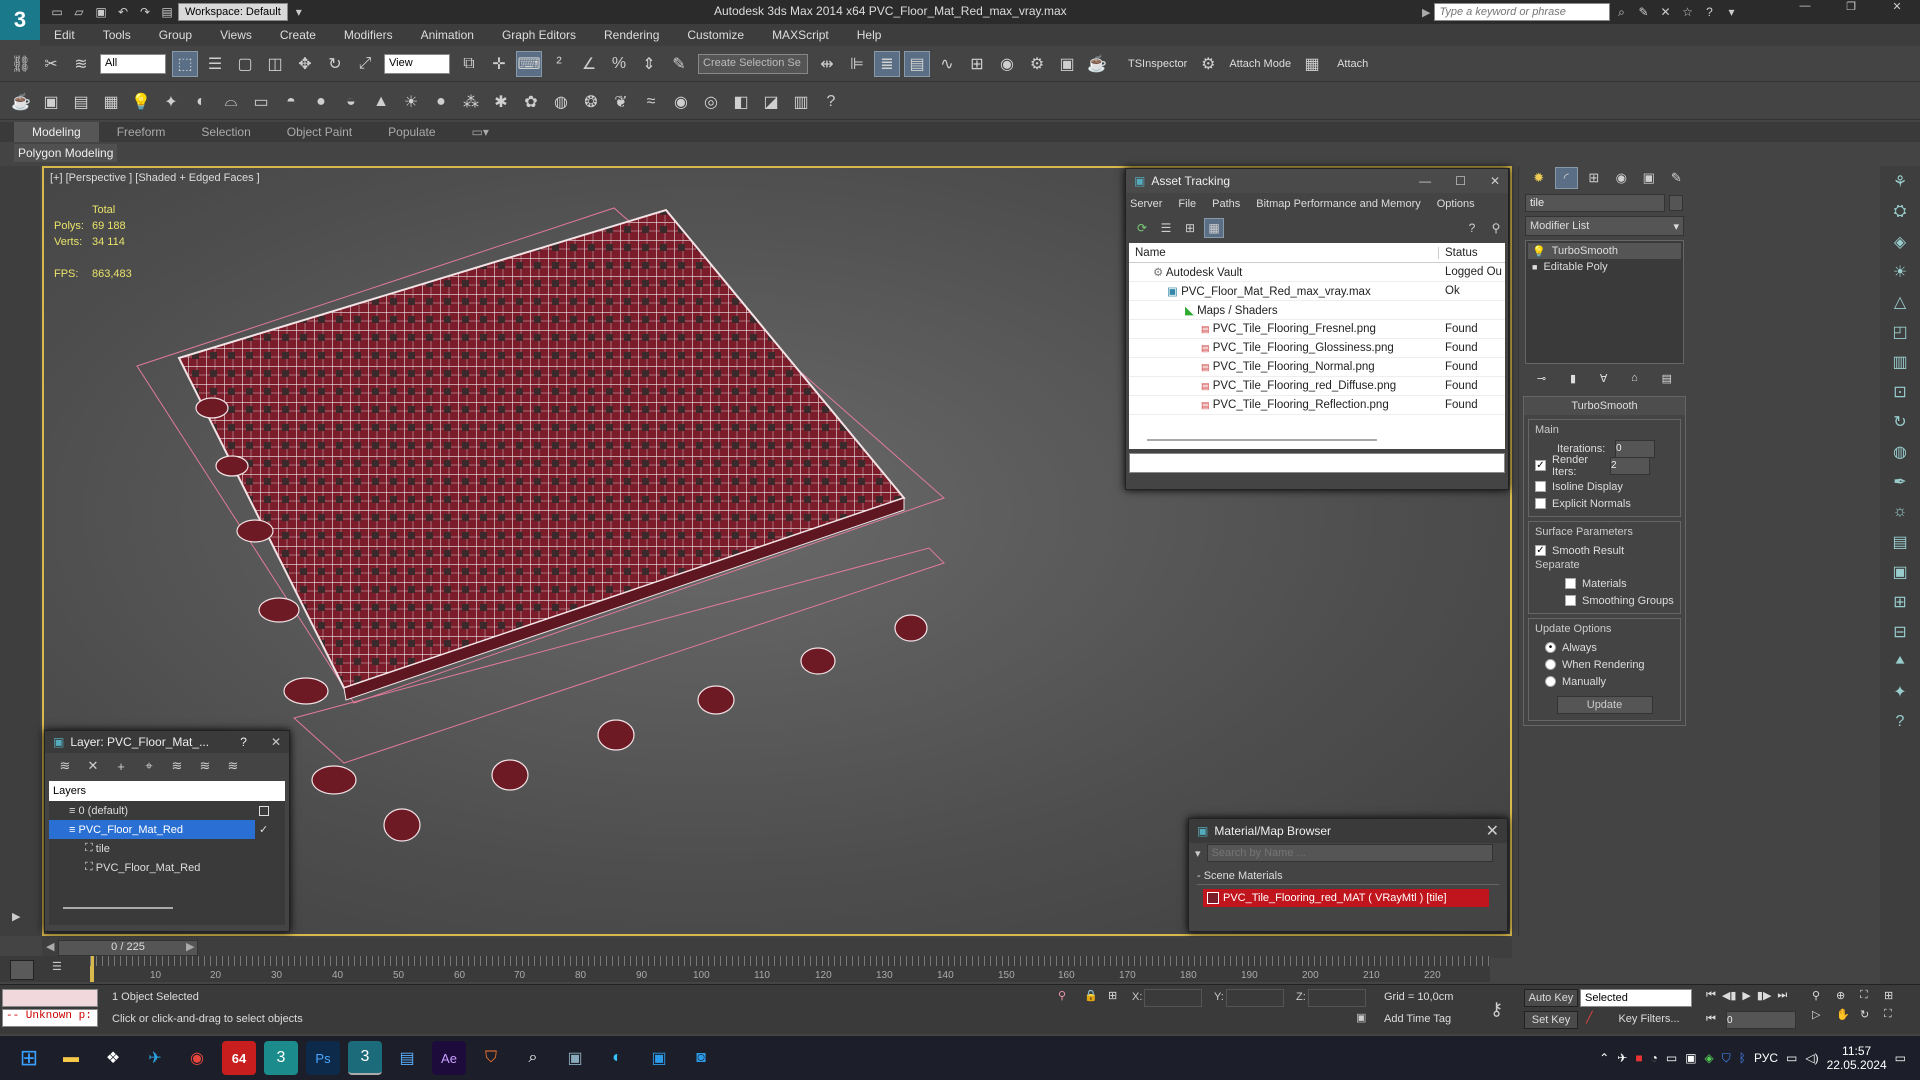  Describe the element at coordinates (559, 64) in the screenshot. I see `snaps-toggle-icon: ²` at that location.